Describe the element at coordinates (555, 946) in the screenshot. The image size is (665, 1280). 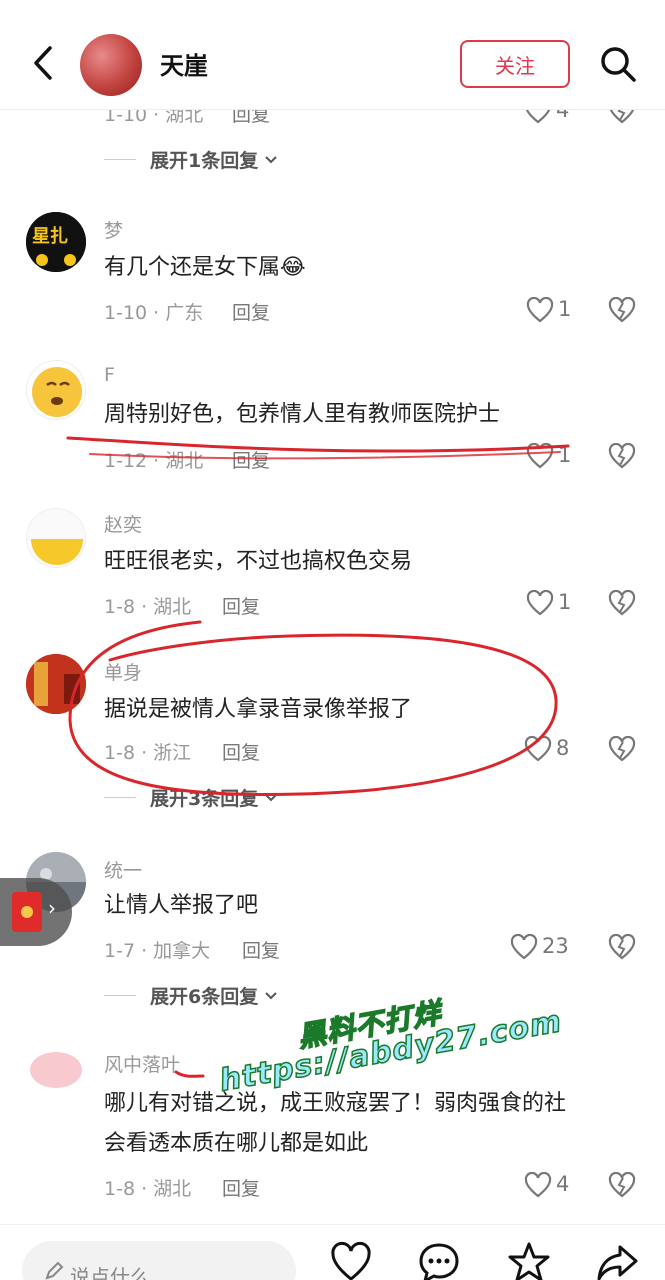
I see `like-count: 23` at that location.